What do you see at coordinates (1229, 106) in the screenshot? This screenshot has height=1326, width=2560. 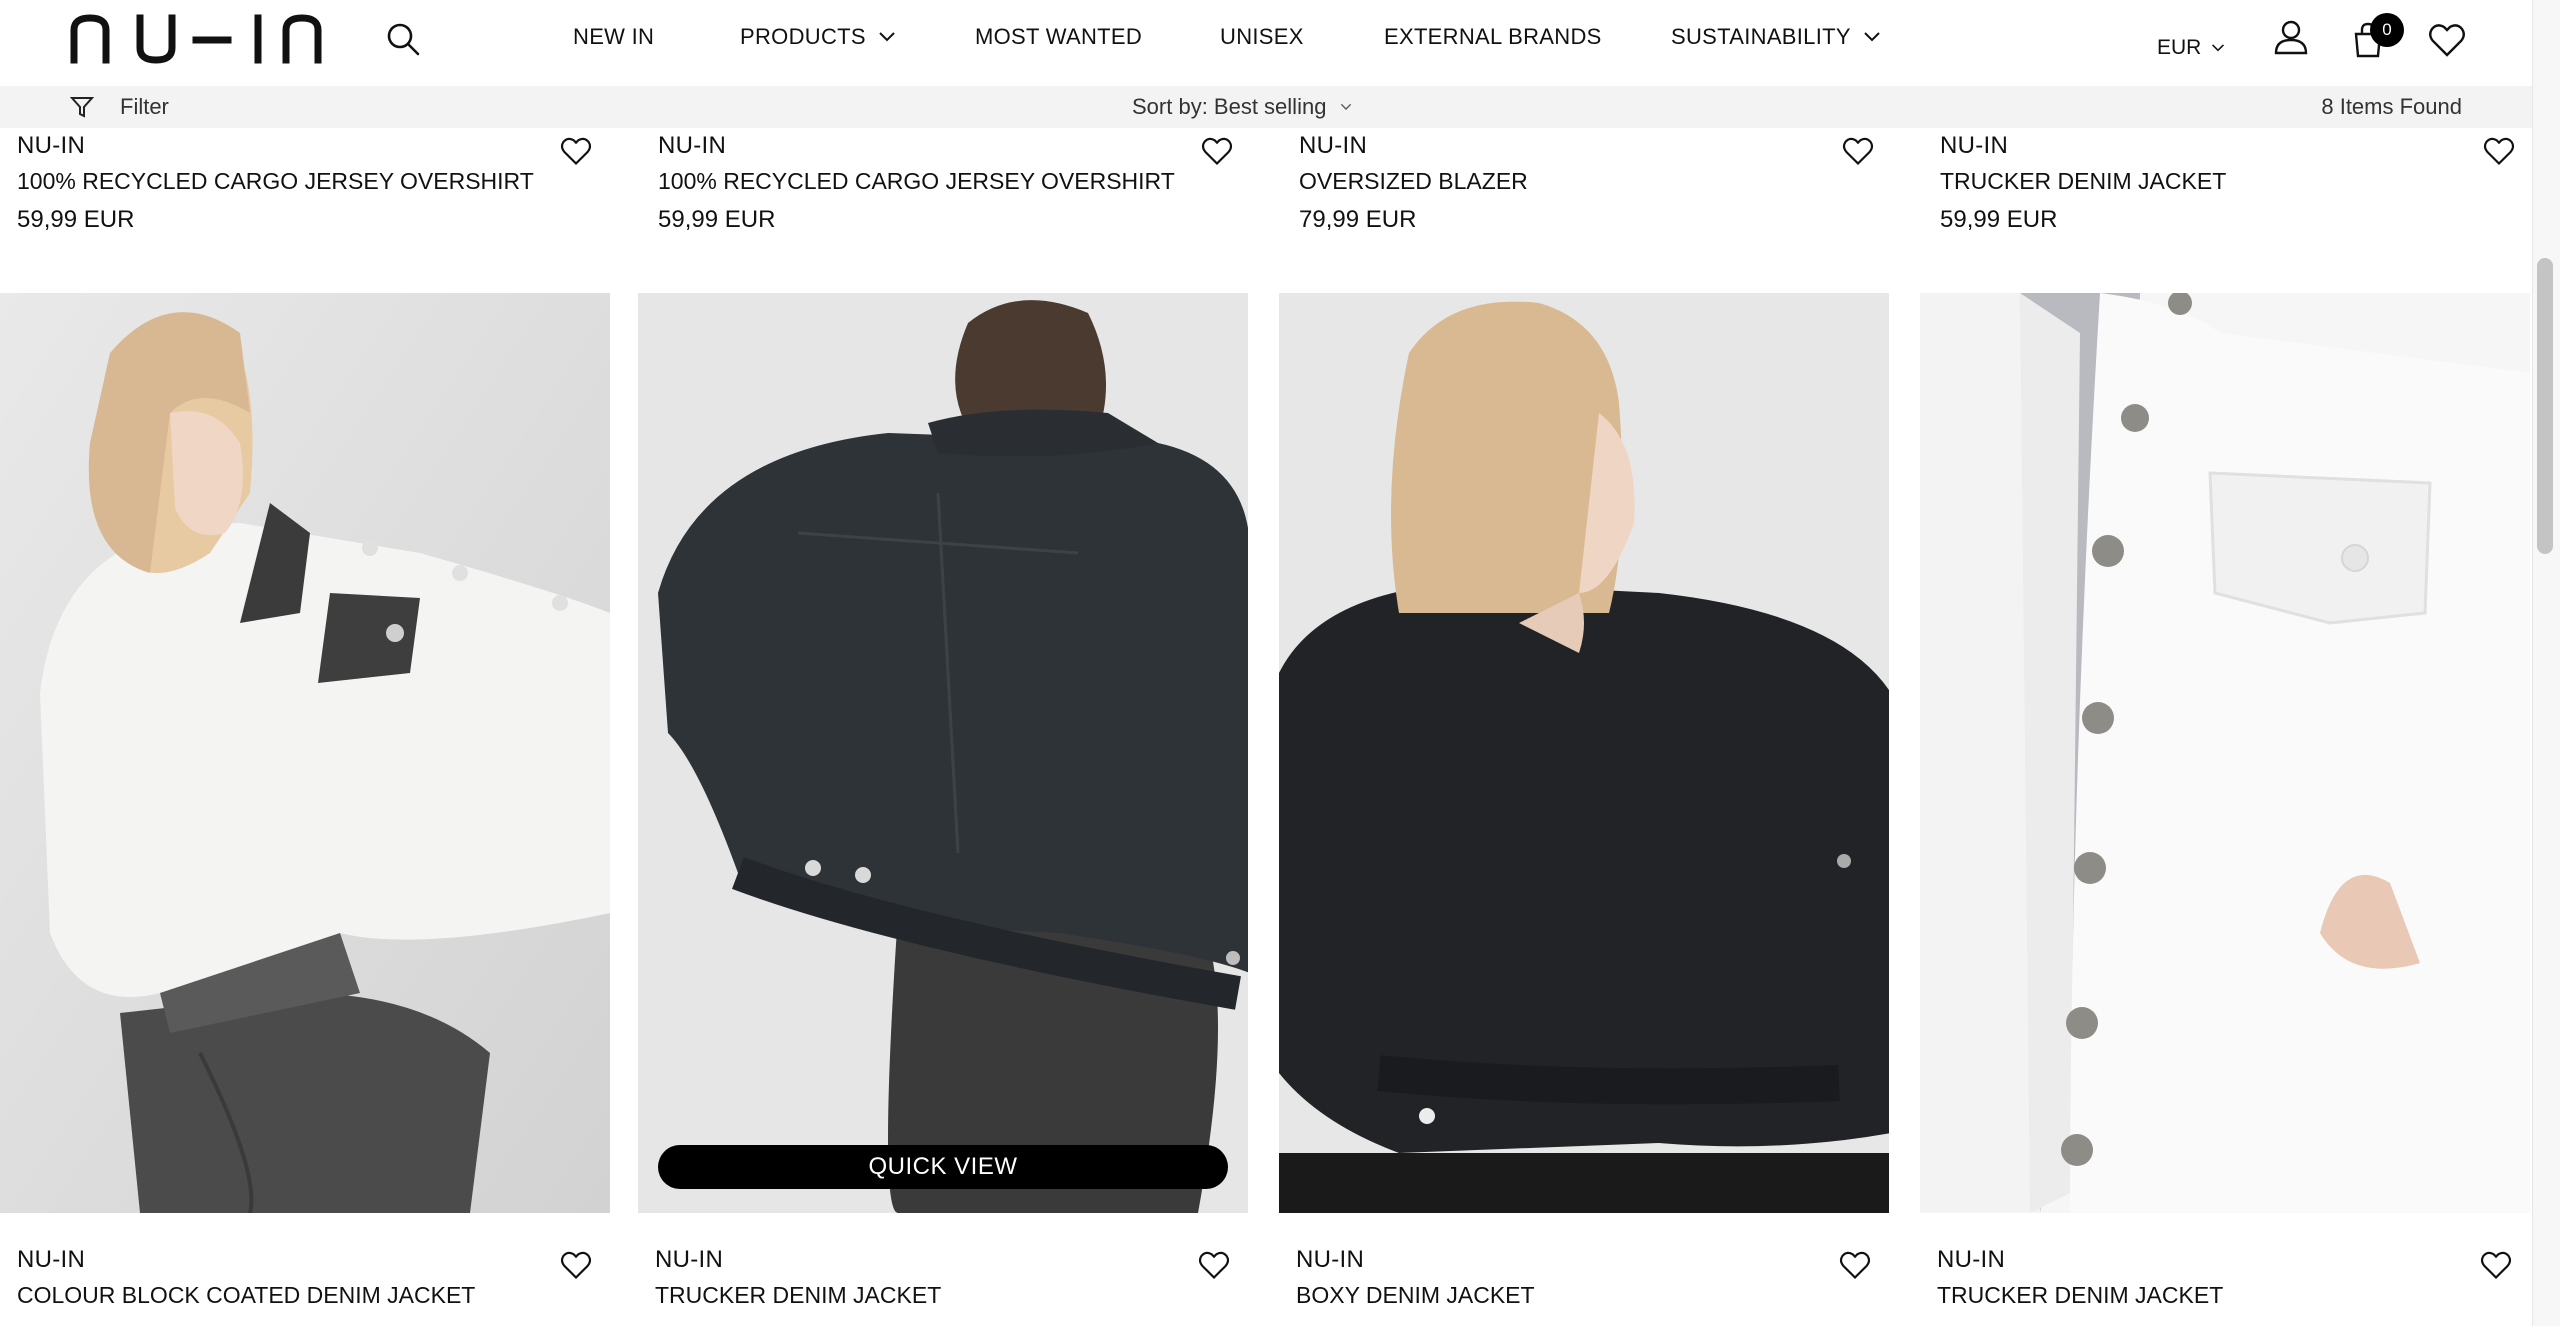 I see `sort-label: Sort by: Best selling` at bounding box center [1229, 106].